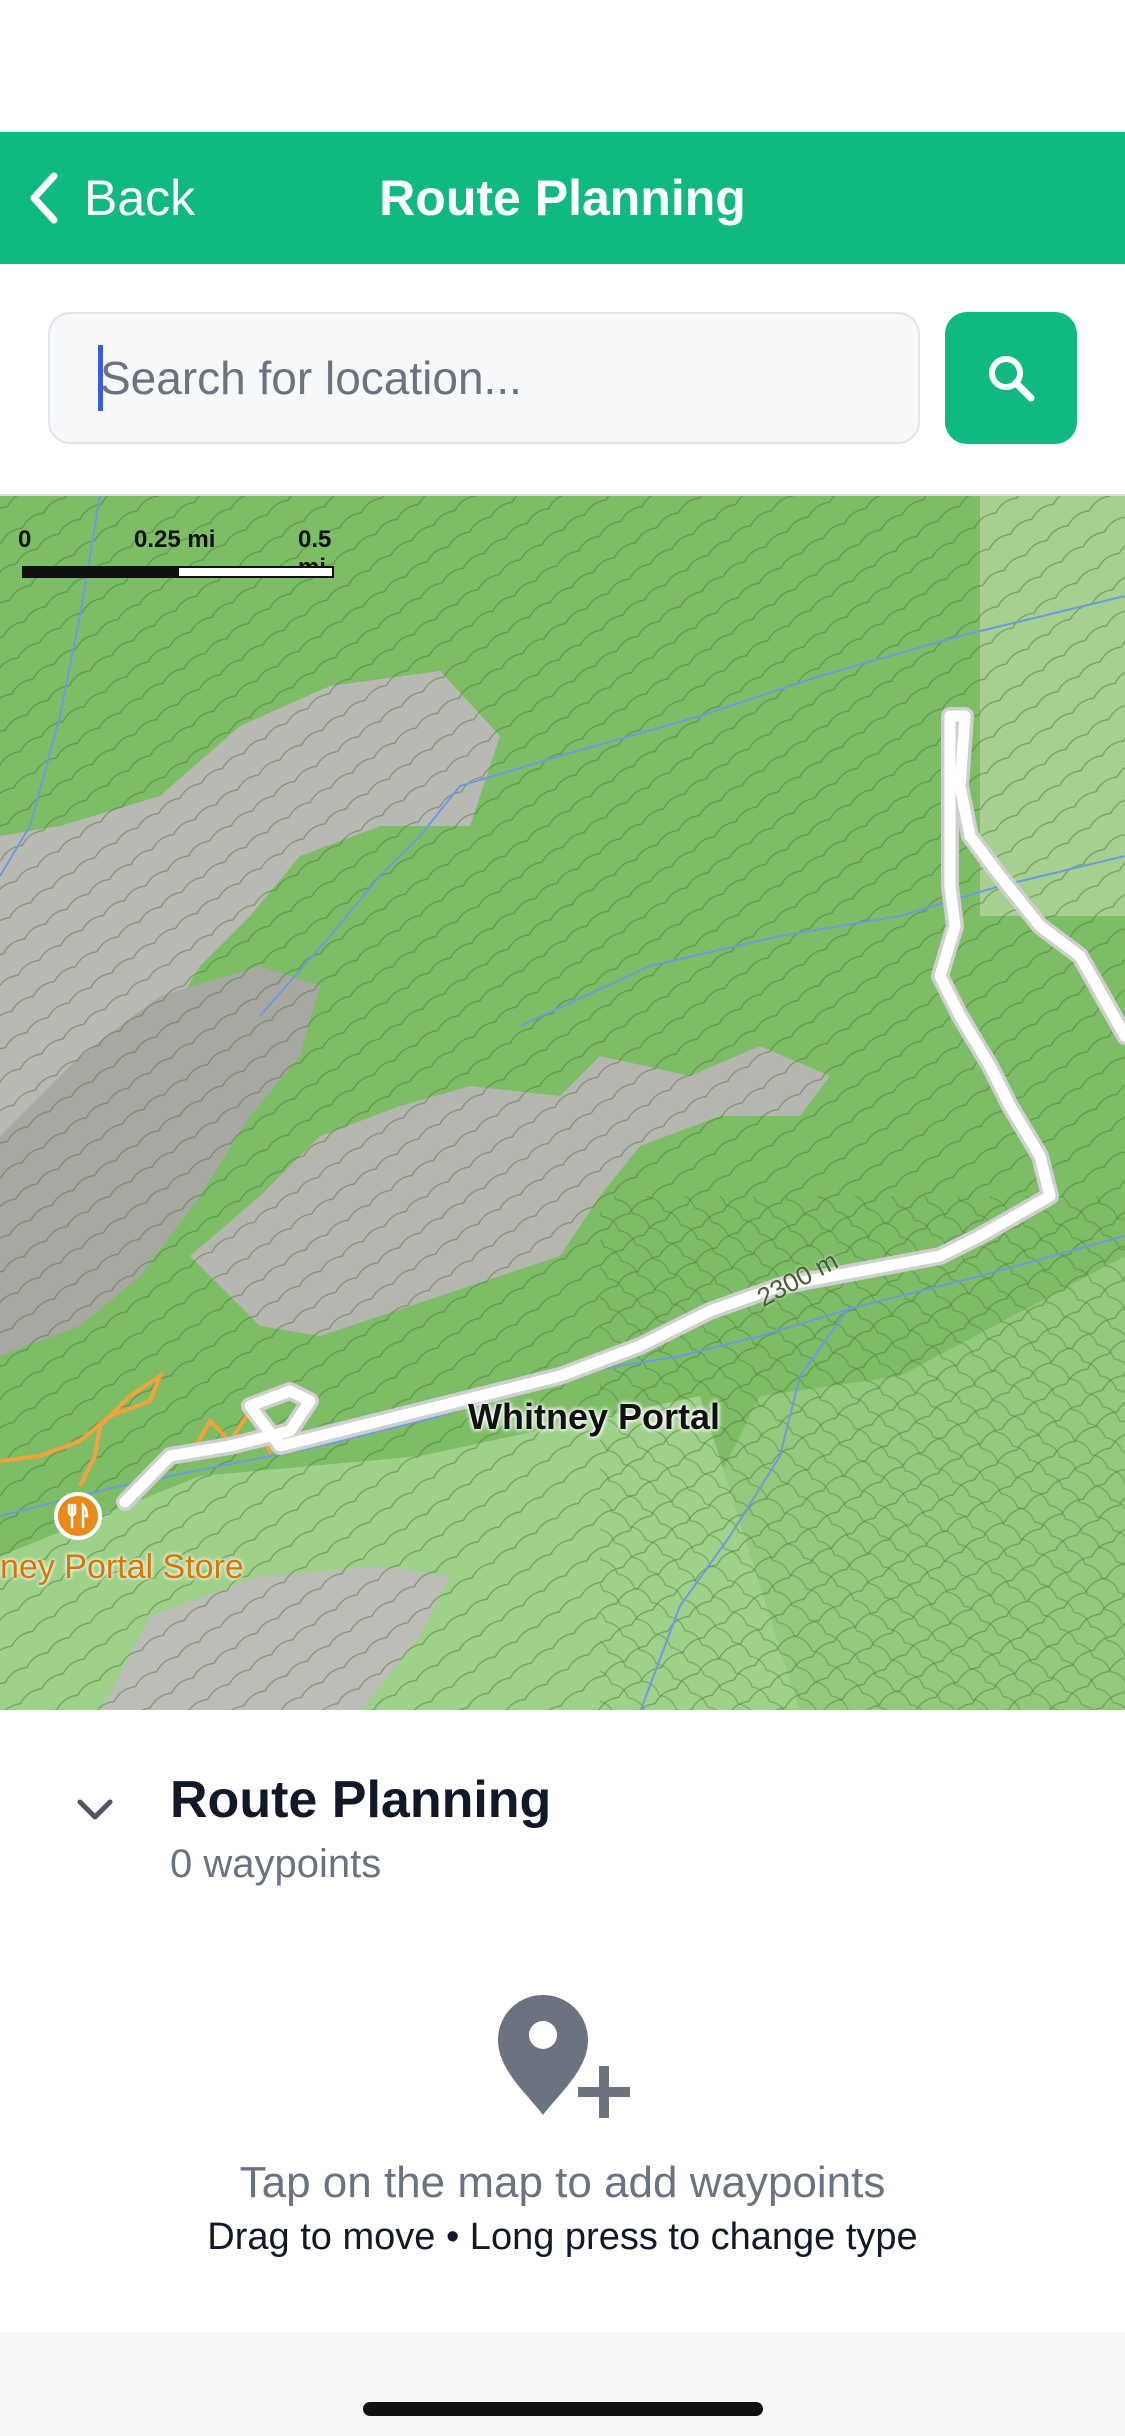  I want to click on text-caret, so click(100, 378).